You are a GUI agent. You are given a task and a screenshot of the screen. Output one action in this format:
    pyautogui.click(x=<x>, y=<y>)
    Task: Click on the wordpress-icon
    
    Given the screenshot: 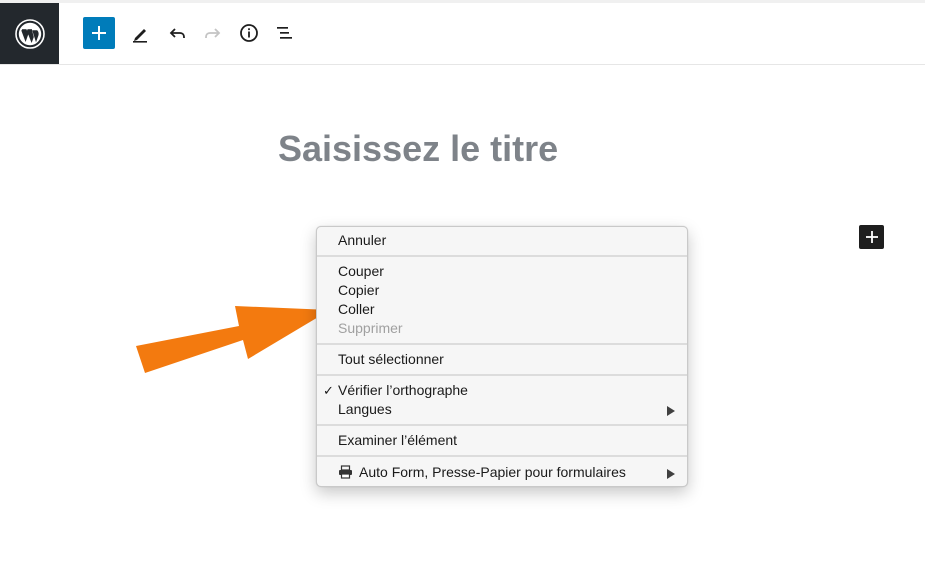 What is the action you would take?
    pyautogui.click(x=29, y=33)
    